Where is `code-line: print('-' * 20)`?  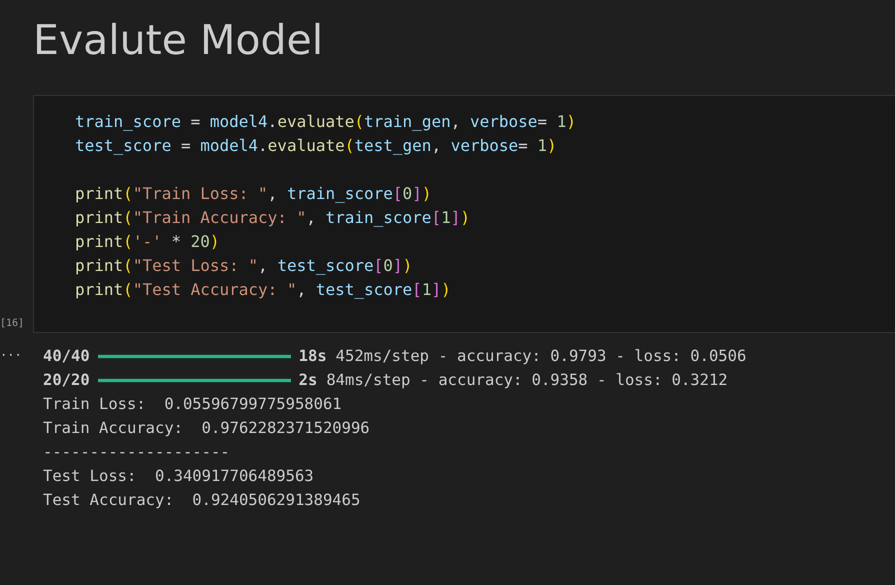 code-line: print('-' * 20) is located at coordinates (148, 242).